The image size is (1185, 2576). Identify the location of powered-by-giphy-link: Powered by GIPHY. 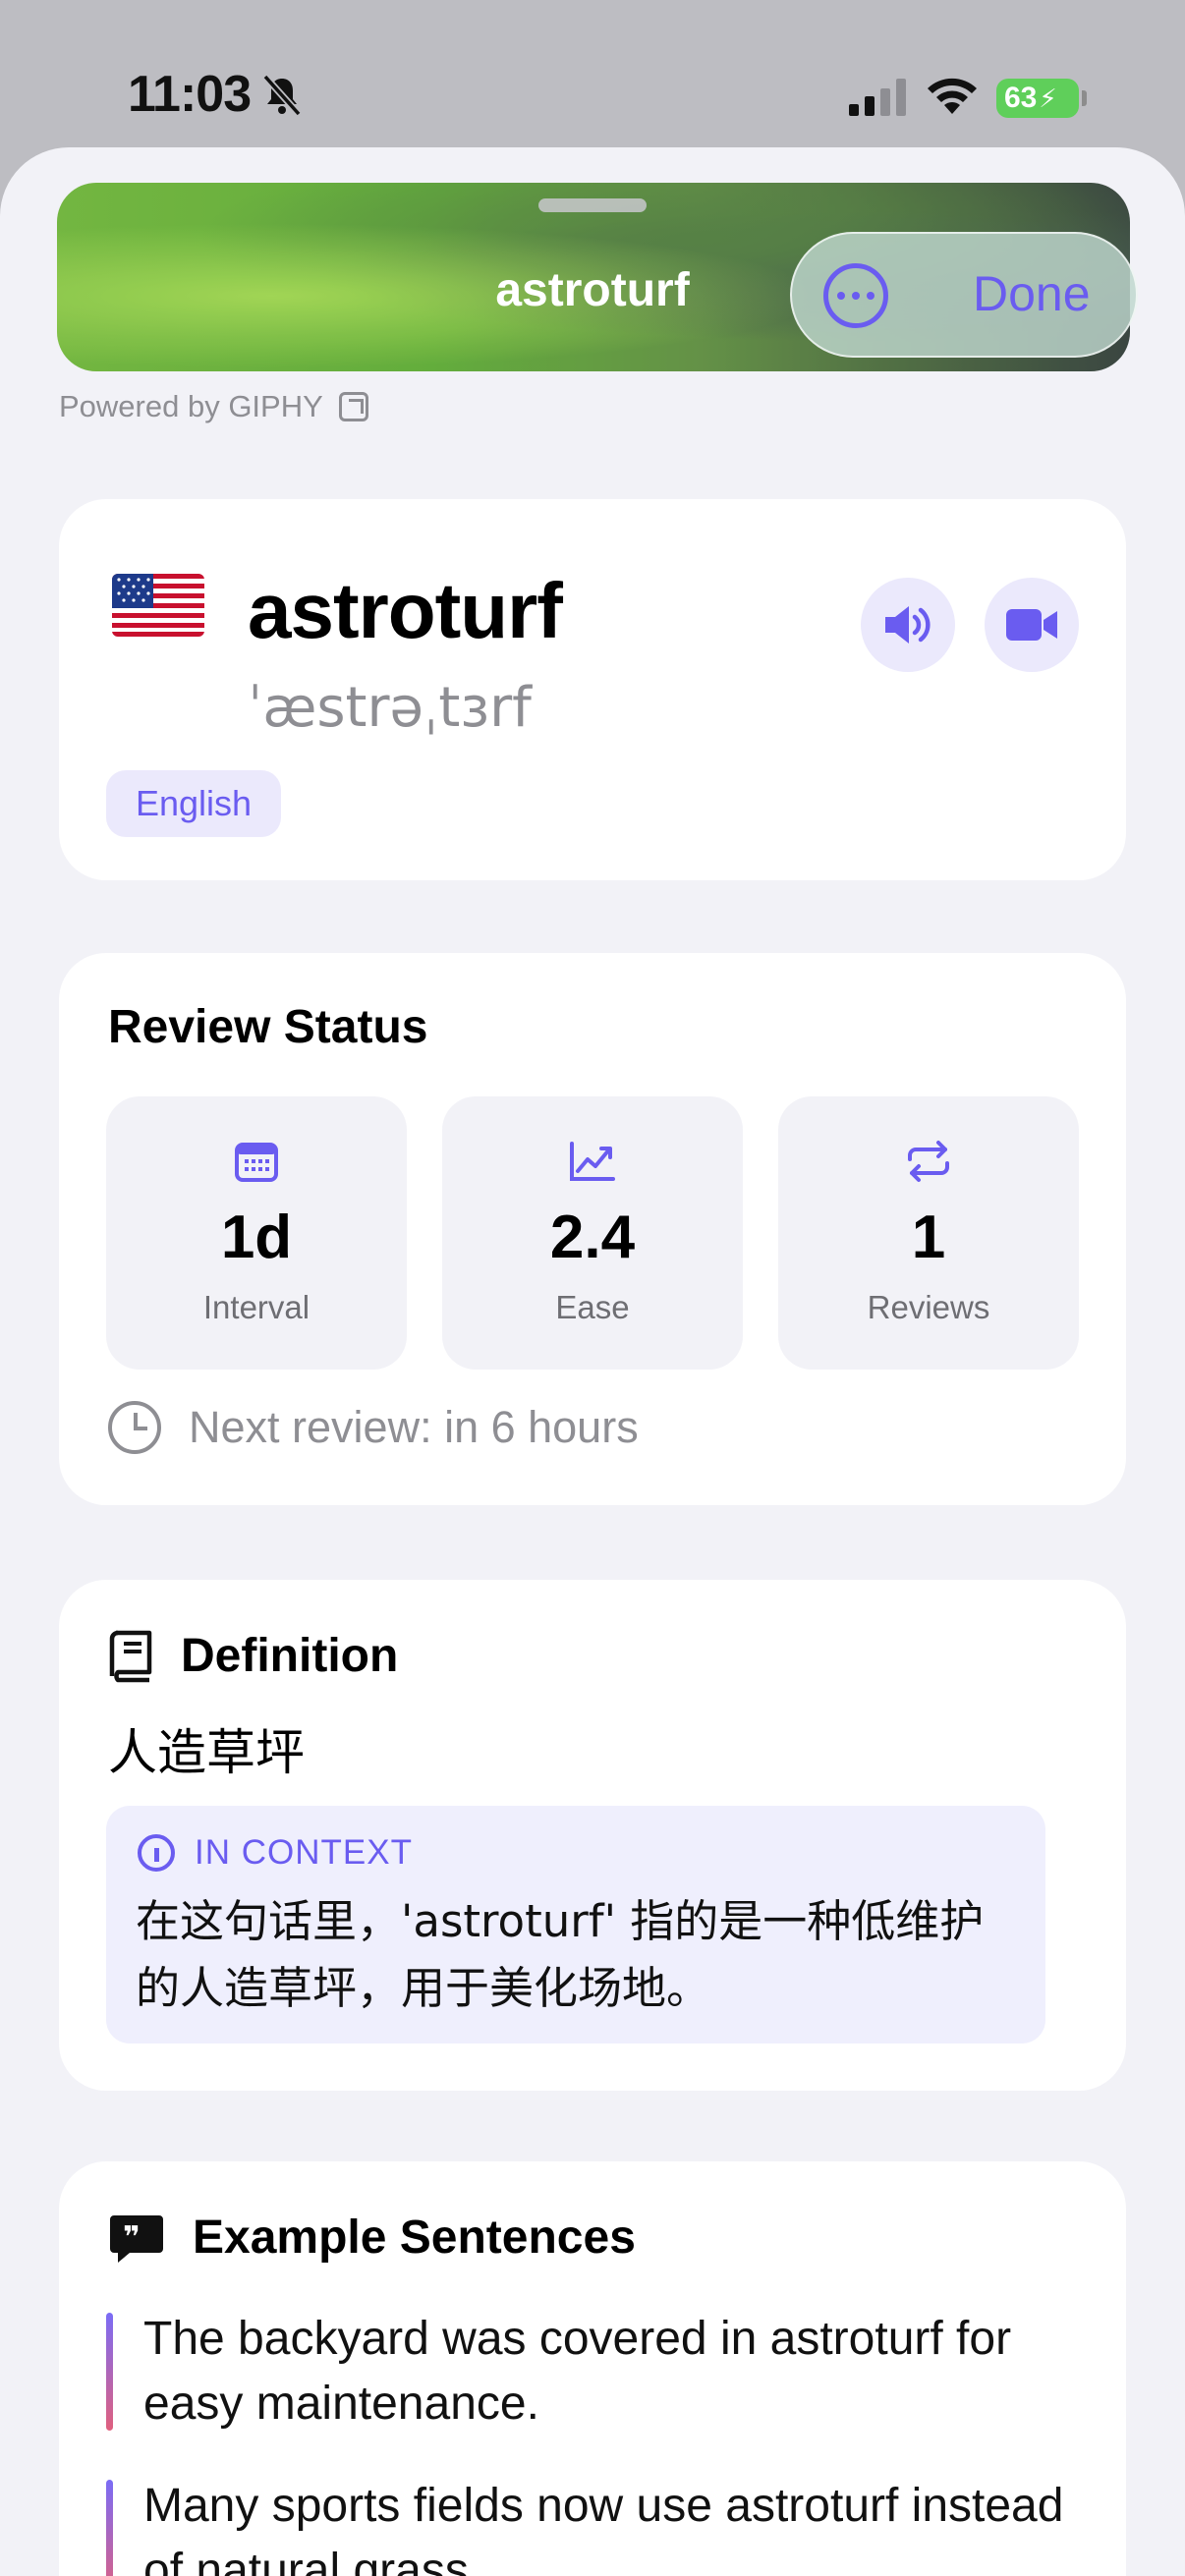
(214, 406).